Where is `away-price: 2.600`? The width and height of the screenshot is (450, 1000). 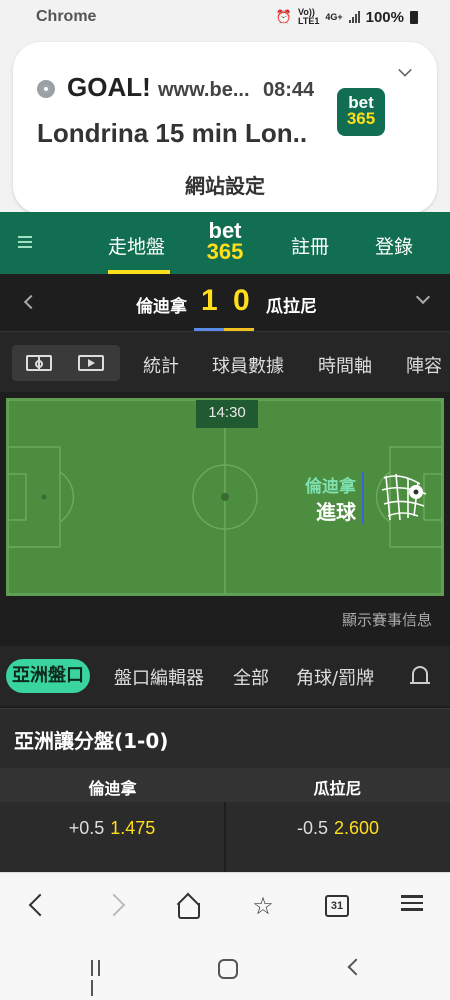
away-price: 2.600 is located at coordinates (356, 828).